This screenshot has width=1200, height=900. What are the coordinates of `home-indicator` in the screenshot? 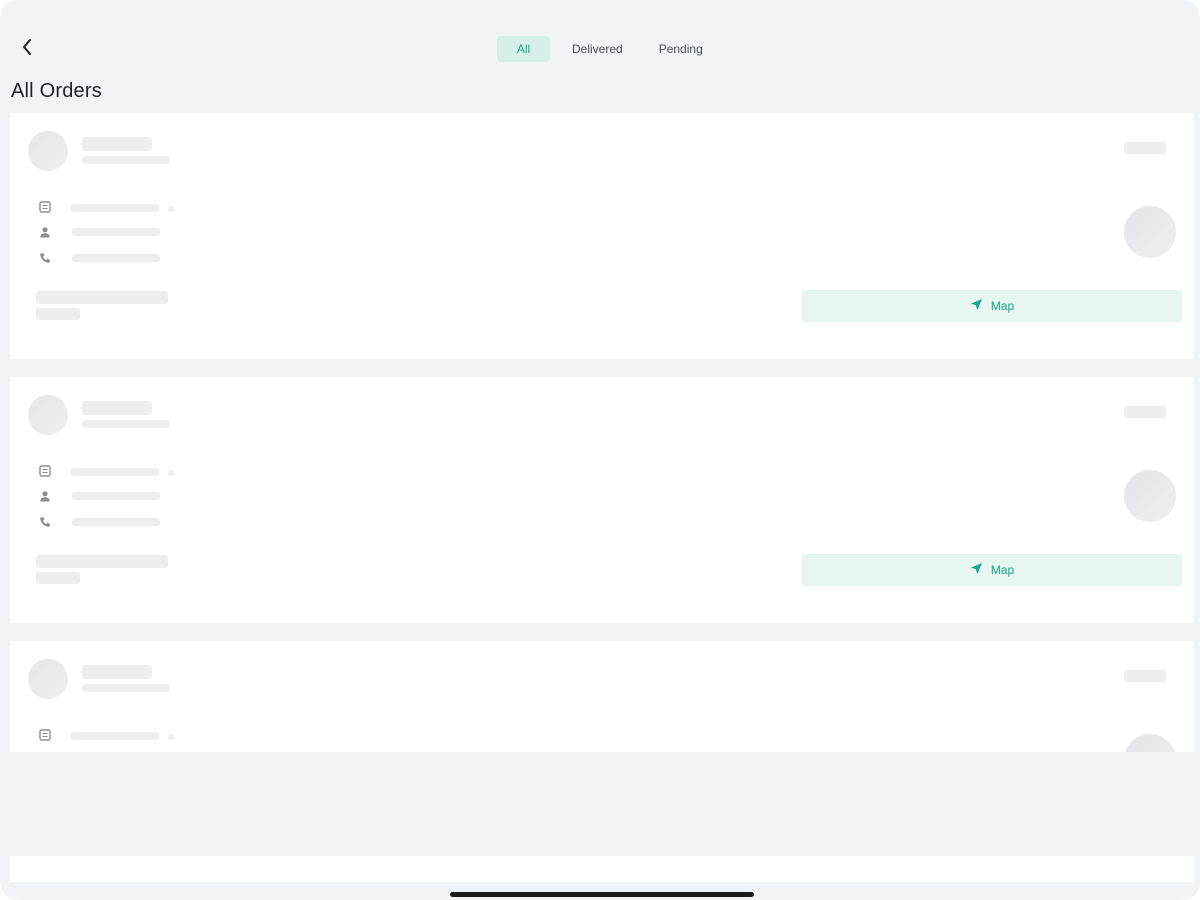 It's located at (602, 894).